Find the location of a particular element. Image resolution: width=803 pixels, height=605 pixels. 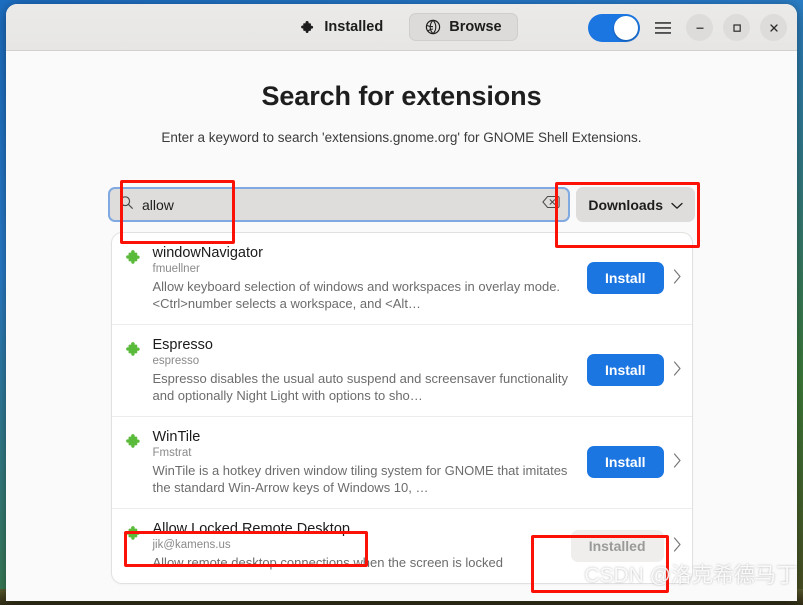

extension-author: Fmstrat is located at coordinates (172, 452).